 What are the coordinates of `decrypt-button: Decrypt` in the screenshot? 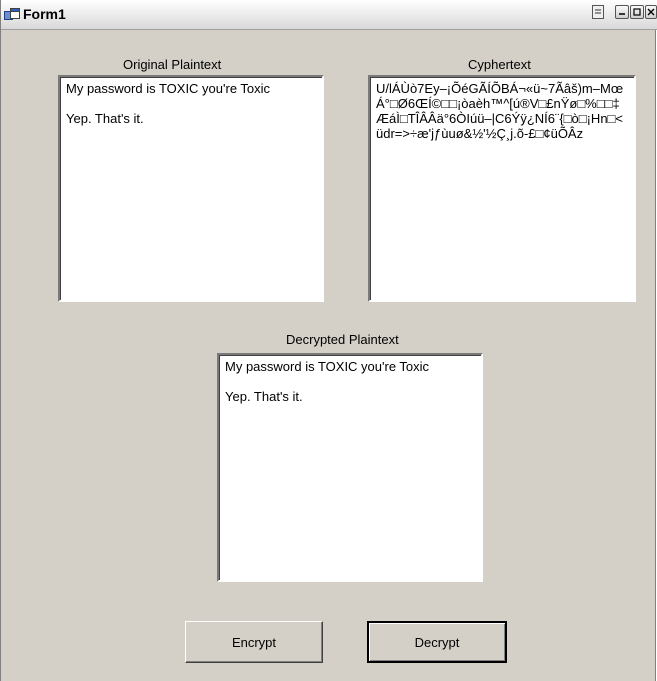 It's located at (437, 642).